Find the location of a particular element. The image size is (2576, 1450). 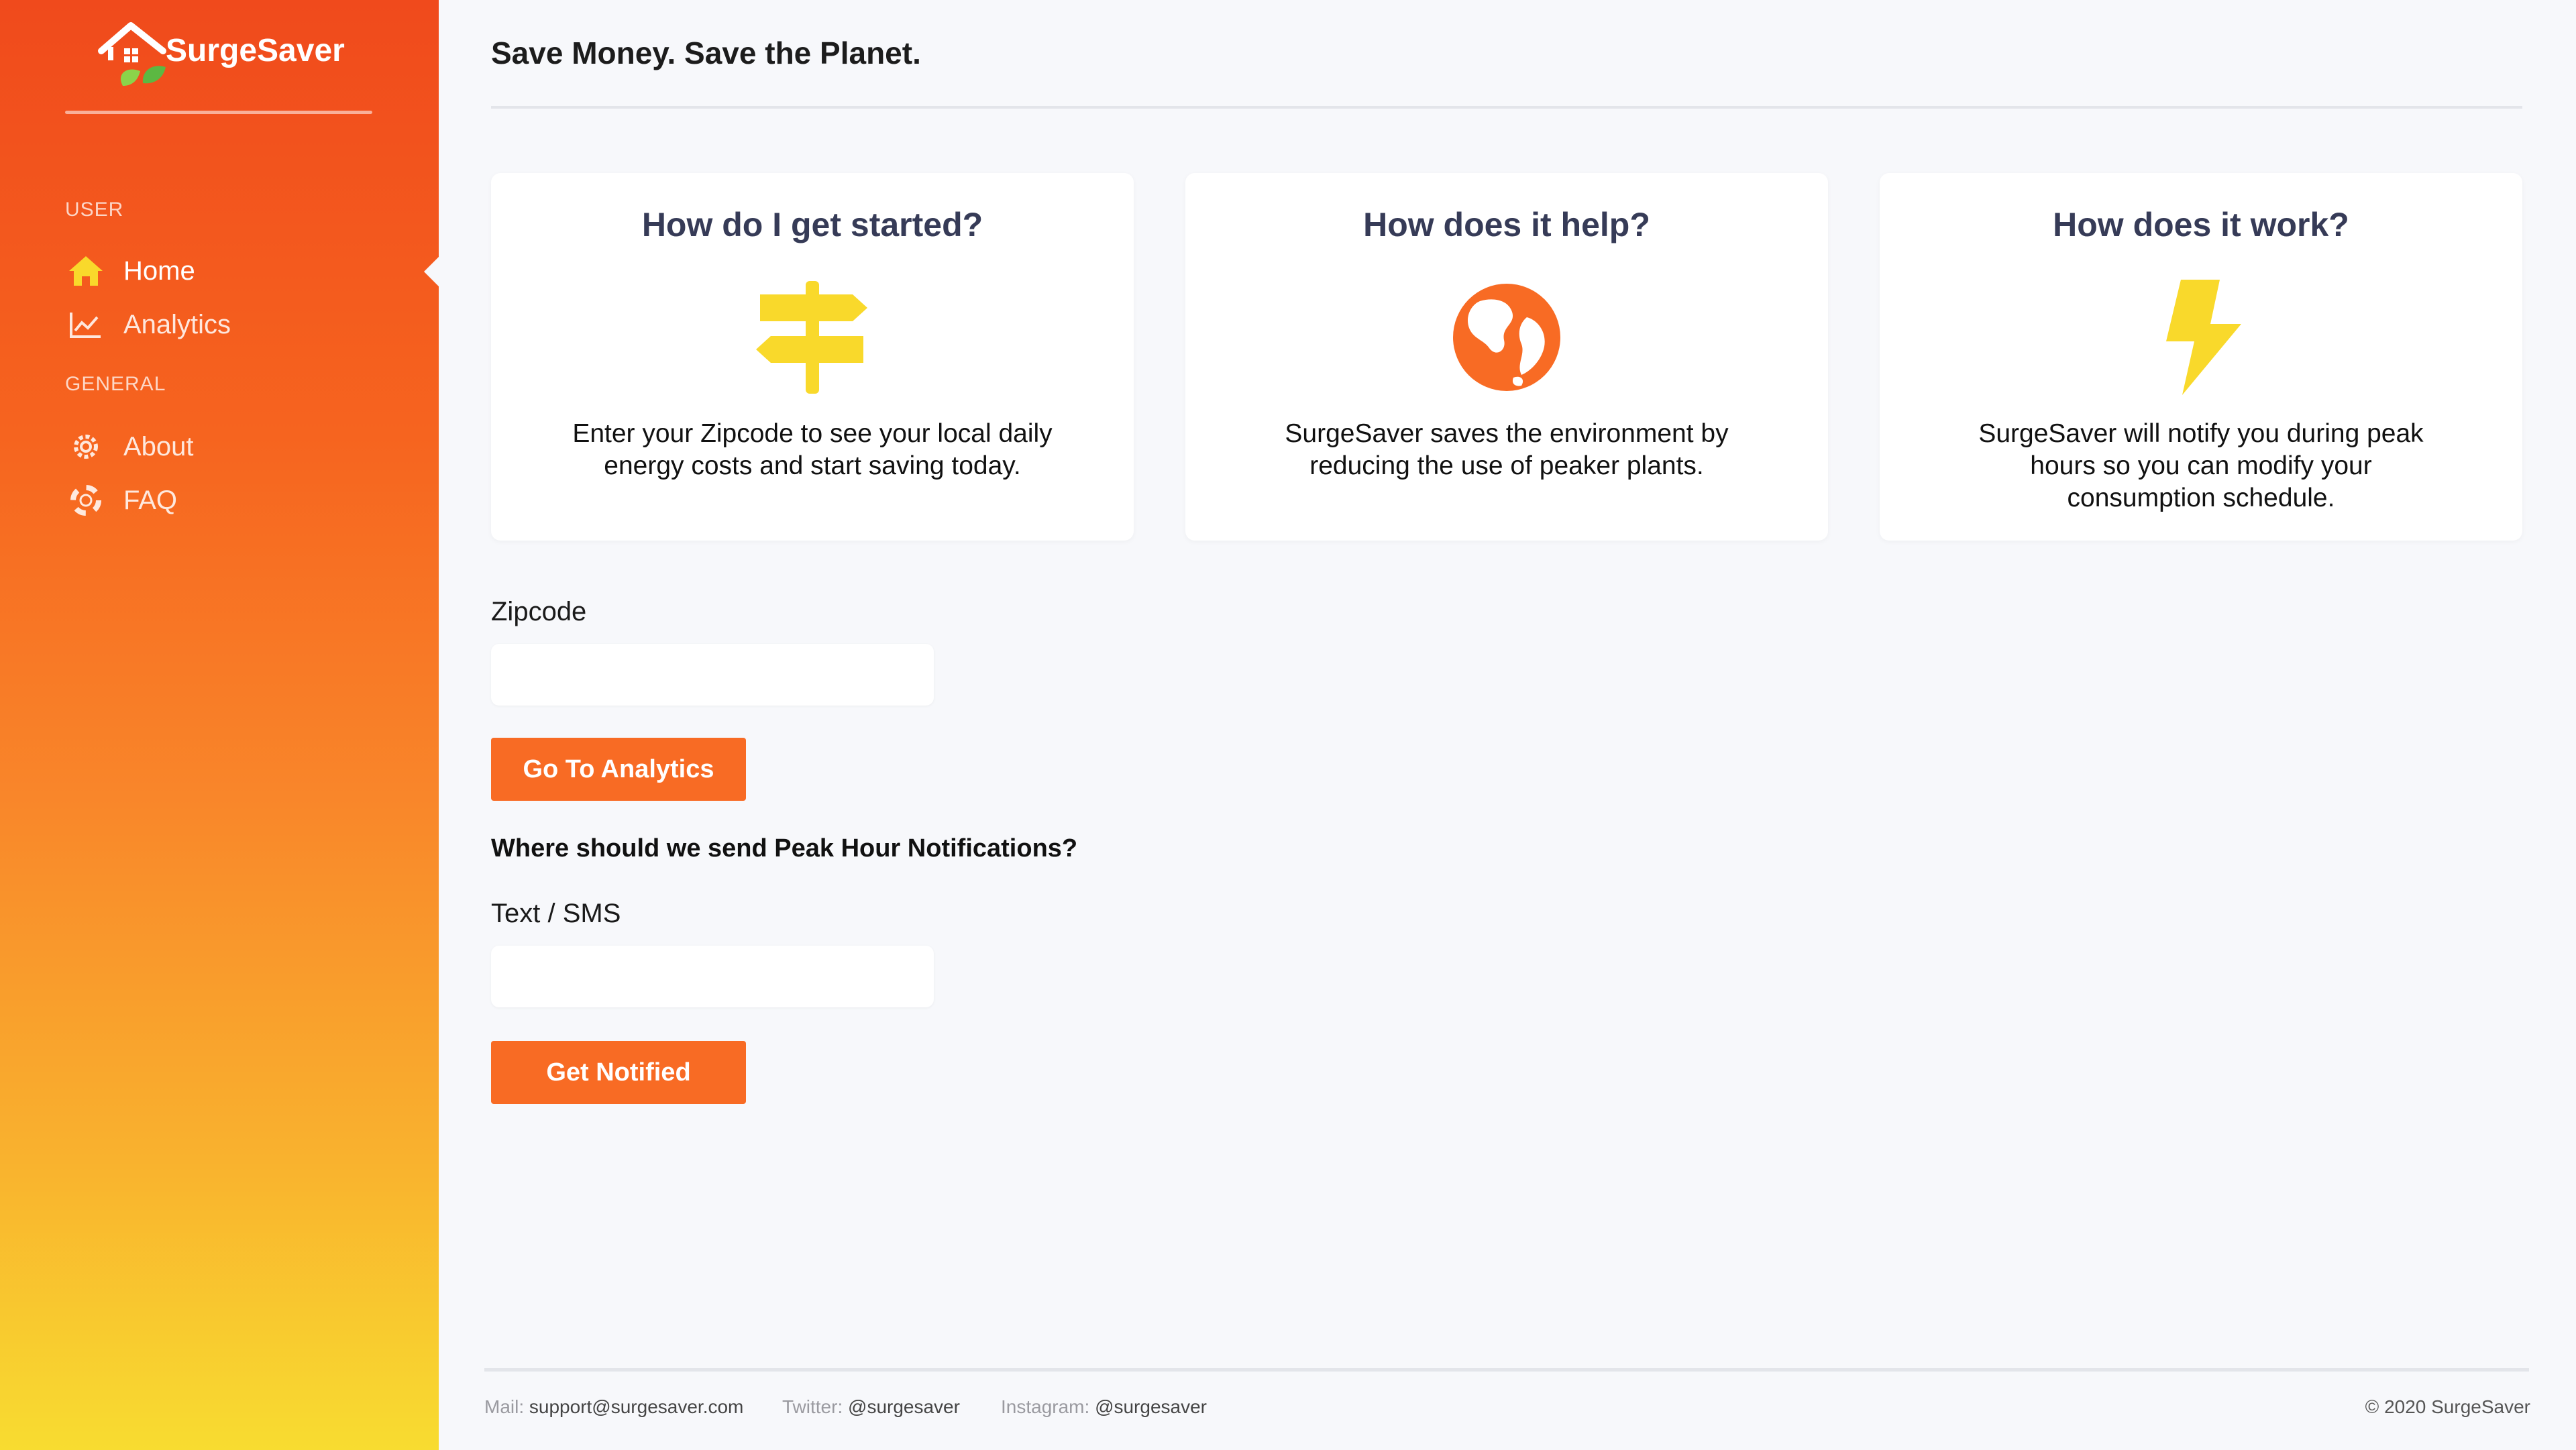

app-name: SurgeSaver is located at coordinates (255, 50).